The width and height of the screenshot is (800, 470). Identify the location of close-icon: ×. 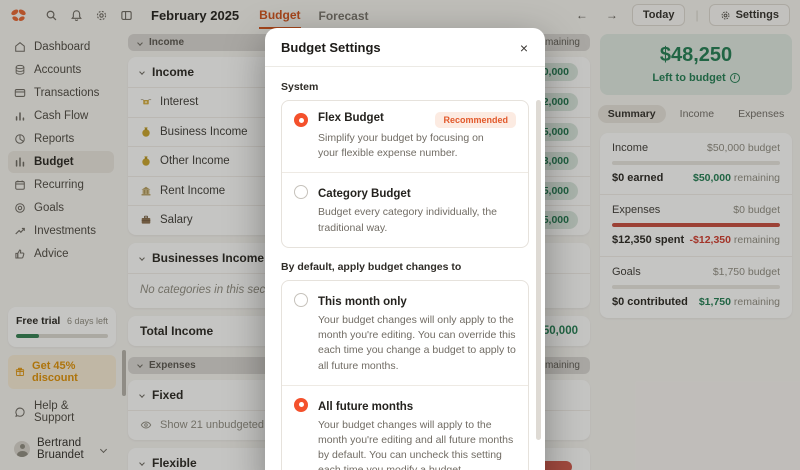
(524, 48).